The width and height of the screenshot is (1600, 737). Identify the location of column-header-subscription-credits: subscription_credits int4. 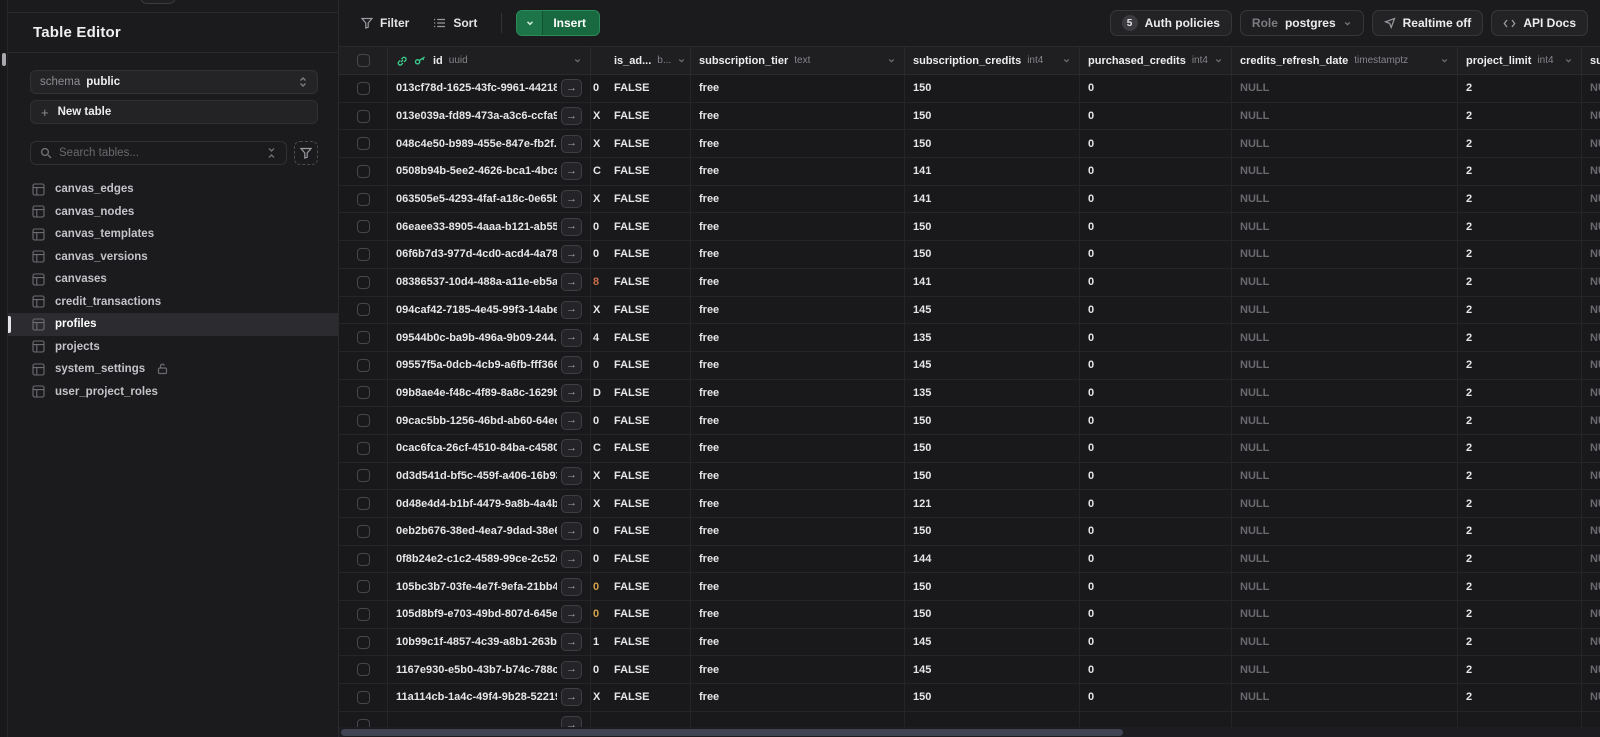
(992, 60).